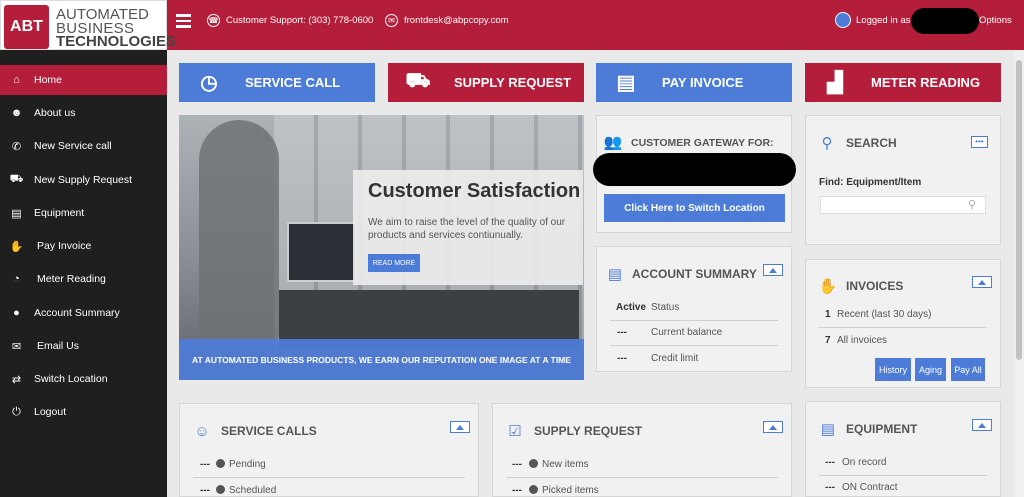 The height and width of the screenshot is (497, 1024). I want to click on receipt-icon: ▤, so click(626, 83).